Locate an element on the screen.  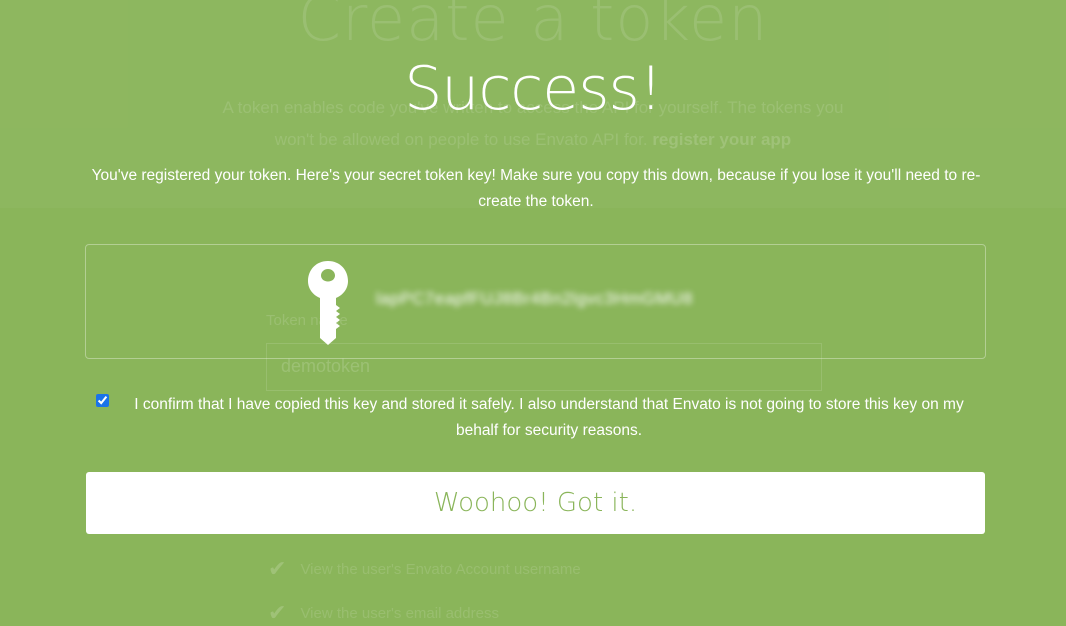
background-title: Create a token is located at coordinates (533, 27).